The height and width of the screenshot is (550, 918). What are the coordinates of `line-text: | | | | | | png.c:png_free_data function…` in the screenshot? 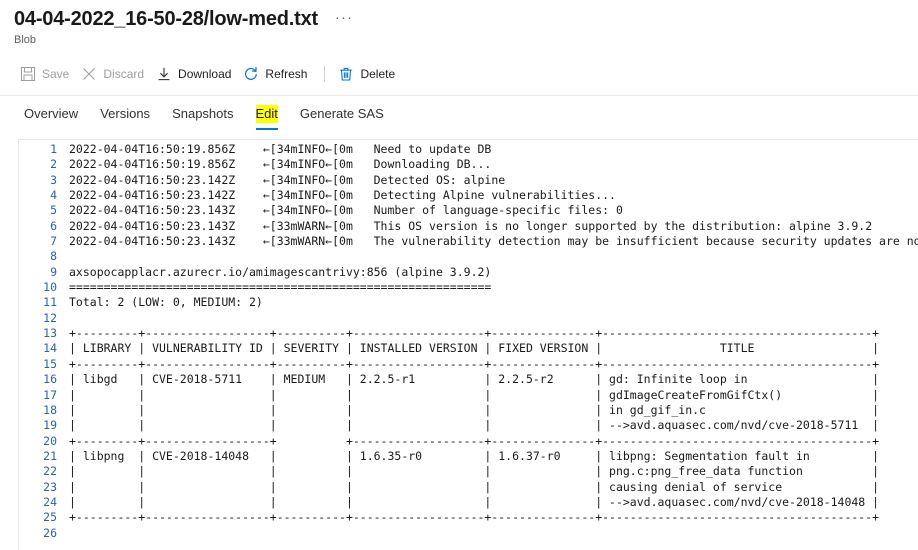 It's located at (474, 471).